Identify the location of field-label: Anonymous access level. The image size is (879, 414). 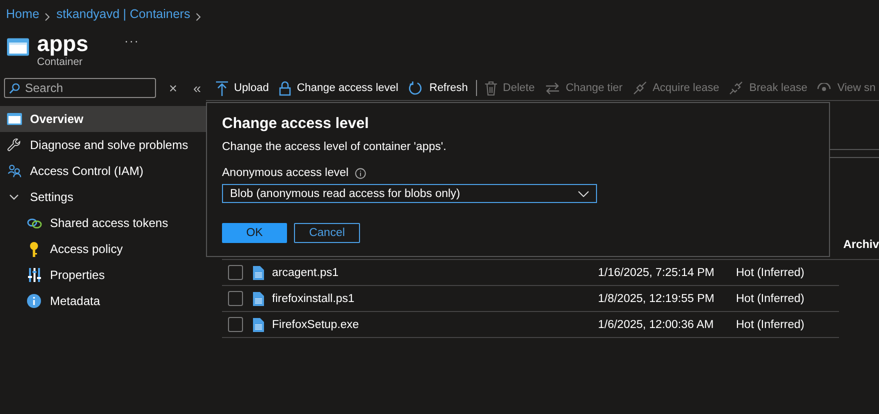
(285, 173).